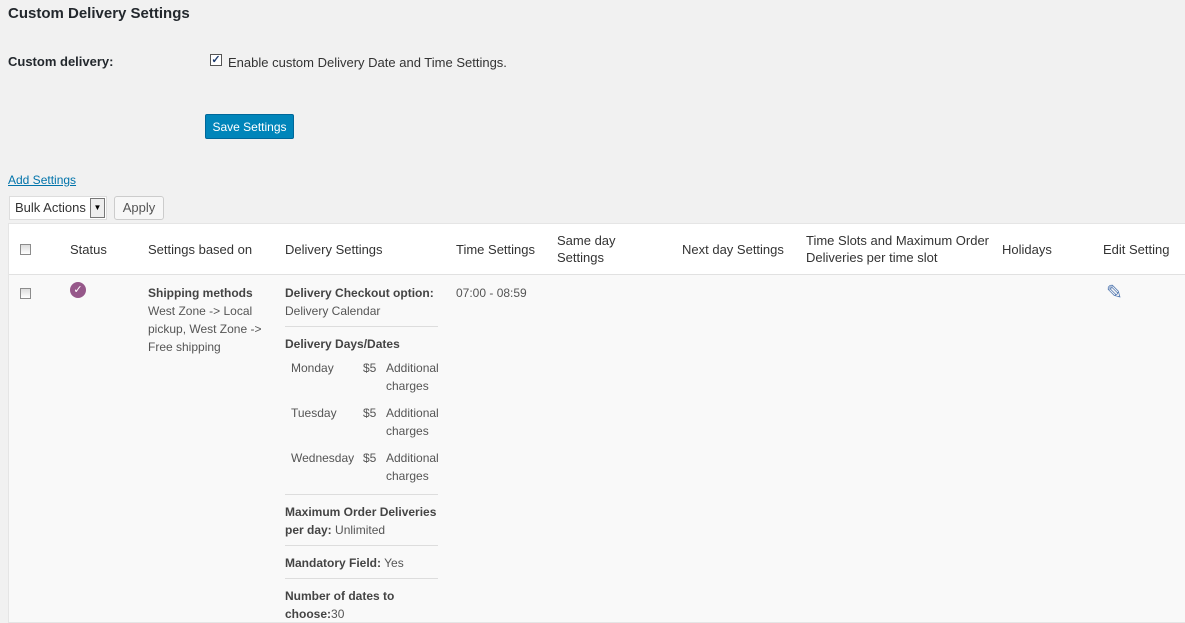  What do you see at coordinates (1136, 249) in the screenshot?
I see `col-edit-setting: Edit Setting` at bounding box center [1136, 249].